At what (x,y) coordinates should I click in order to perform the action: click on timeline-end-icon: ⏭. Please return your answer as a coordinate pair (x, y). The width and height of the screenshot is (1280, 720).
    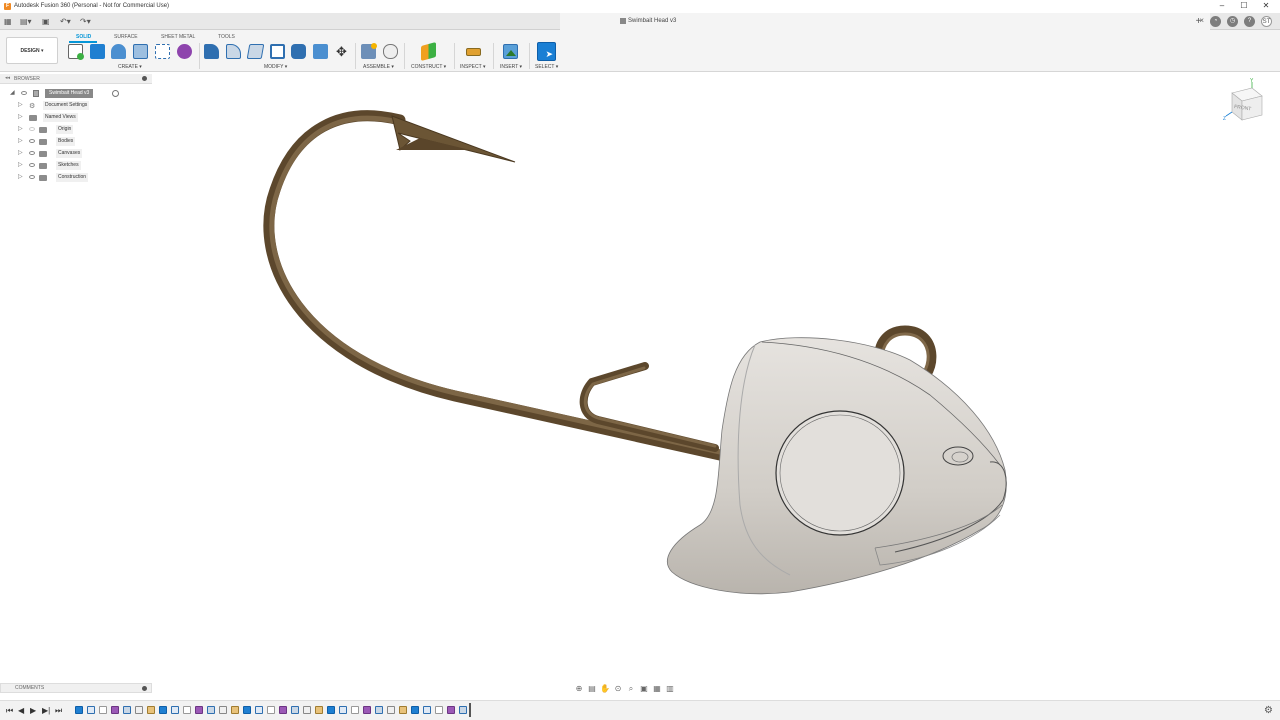
    Looking at the image, I should click on (58, 711).